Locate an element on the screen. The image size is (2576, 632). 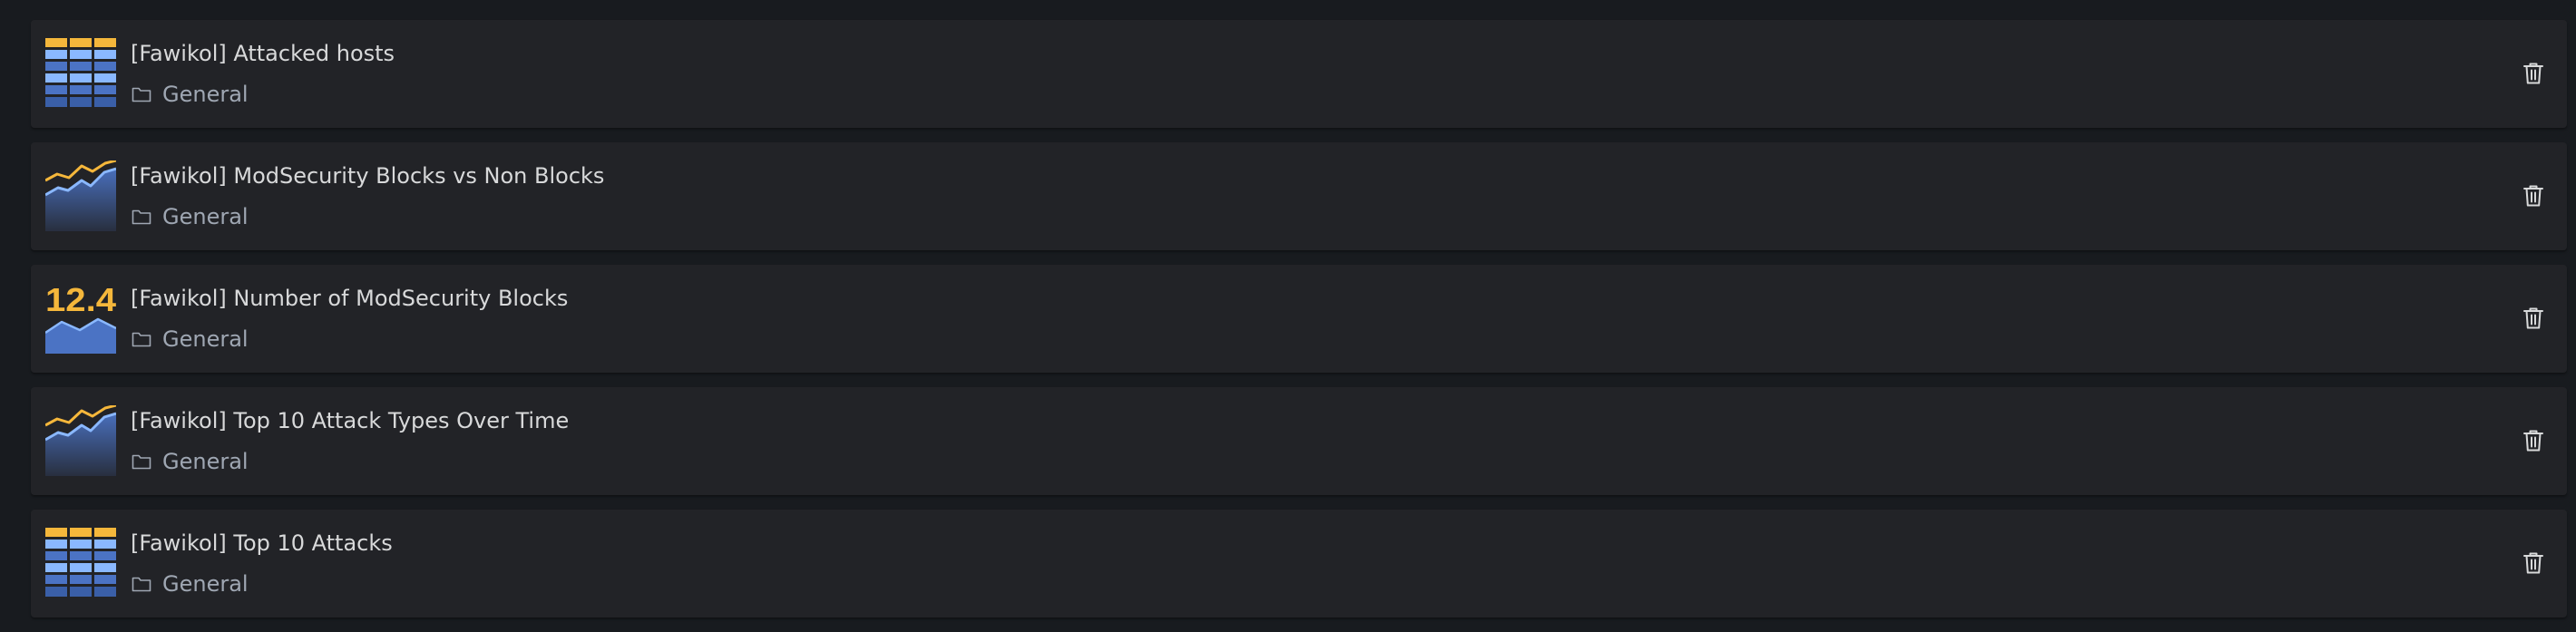
panel-title: [Fawikol] Top 10 Attacks is located at coordinates (262, 544).